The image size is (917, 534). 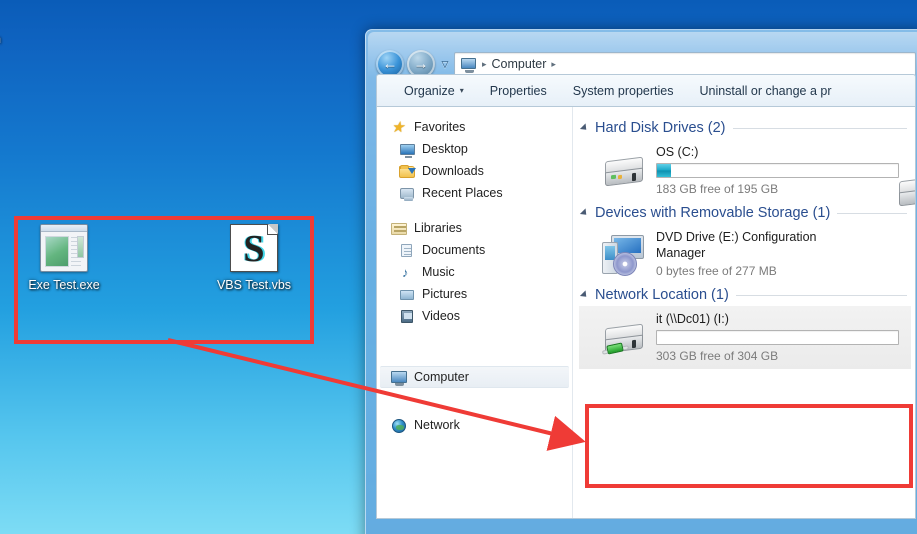 I want to click on sidebar-item-libraries: Libraries, so click(x=474, y=228).